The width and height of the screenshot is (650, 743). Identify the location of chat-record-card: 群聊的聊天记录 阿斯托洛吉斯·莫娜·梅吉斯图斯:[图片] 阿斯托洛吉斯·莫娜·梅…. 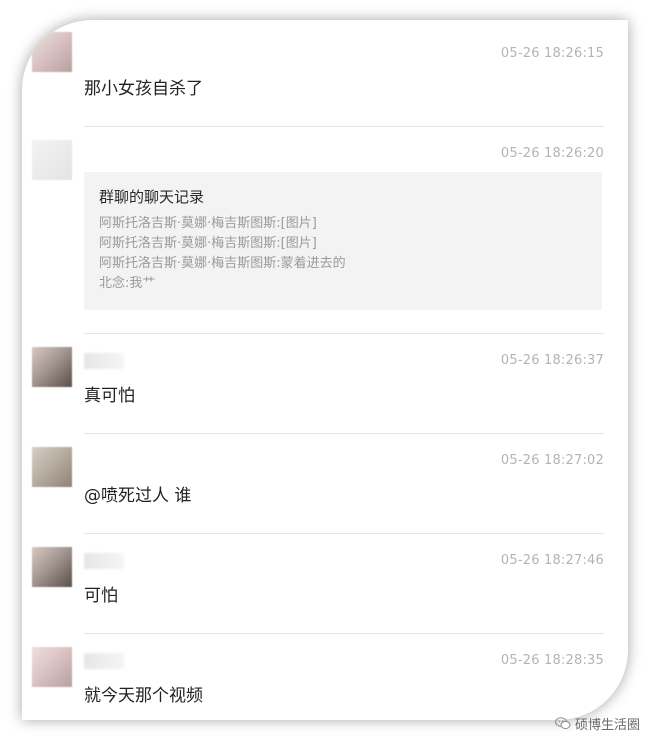
(343, 241).